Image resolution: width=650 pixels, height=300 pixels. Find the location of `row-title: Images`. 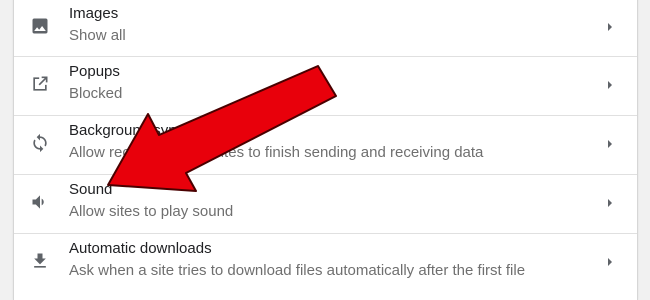

row-title: Images is located at coordinates (94, 13).